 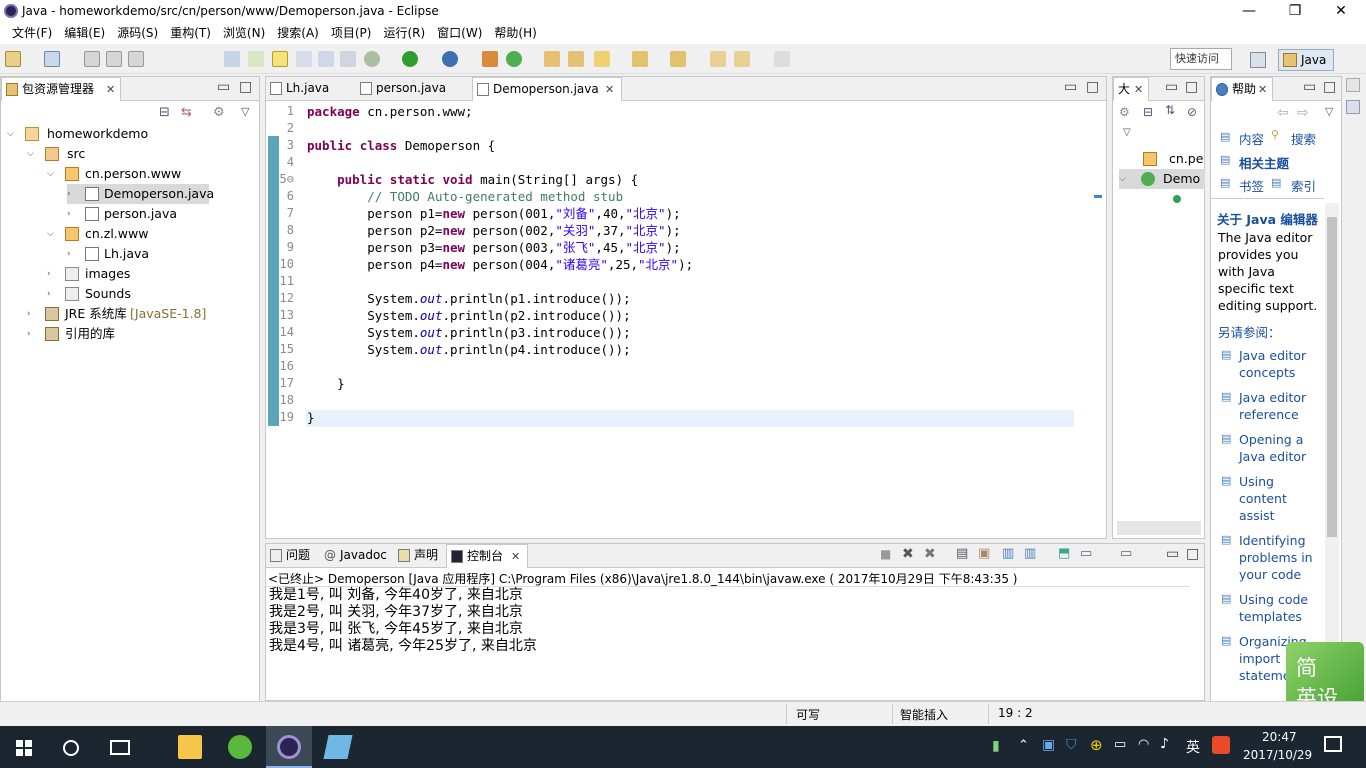 What do you see at coordinates (468, 332) in the screenshot?
I see `code-line: System.out.println(p3.introduce());` at bounding box center [468, 332].